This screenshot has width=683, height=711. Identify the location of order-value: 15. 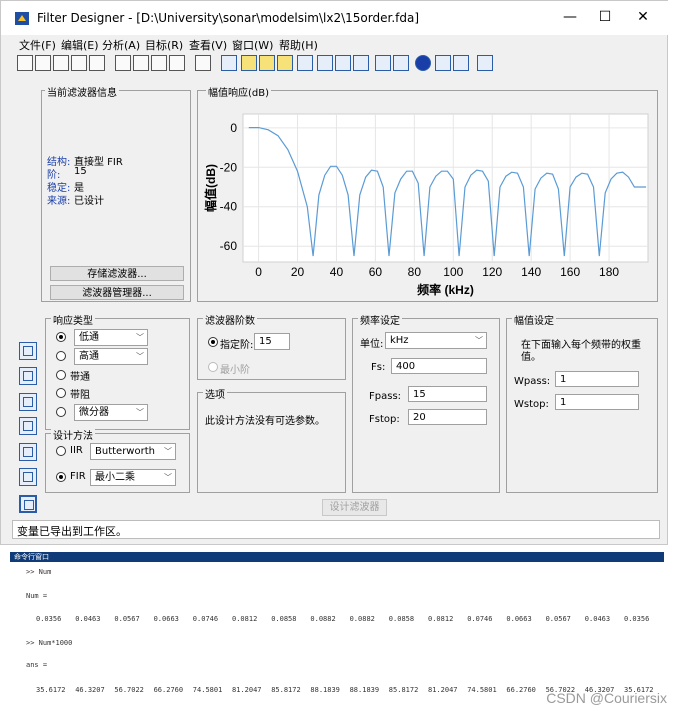
(80, 171).